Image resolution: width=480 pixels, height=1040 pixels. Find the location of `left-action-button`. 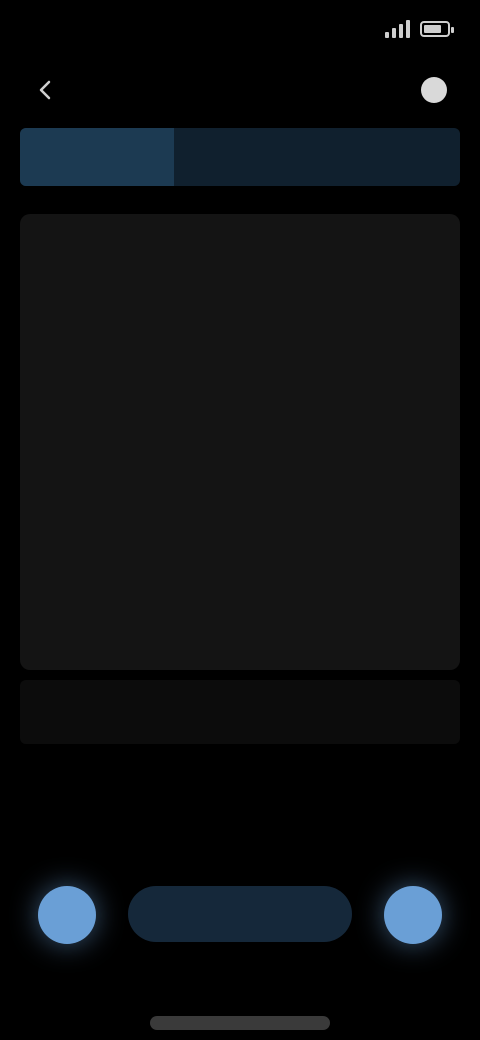

left-action-button is located at coordinates (67, 915).